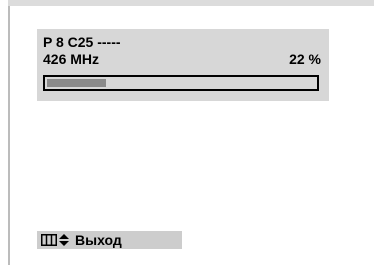  Describe the element at coordinates (76, 83) in the screenshot. I see `tuning-progress-fill` at that location.